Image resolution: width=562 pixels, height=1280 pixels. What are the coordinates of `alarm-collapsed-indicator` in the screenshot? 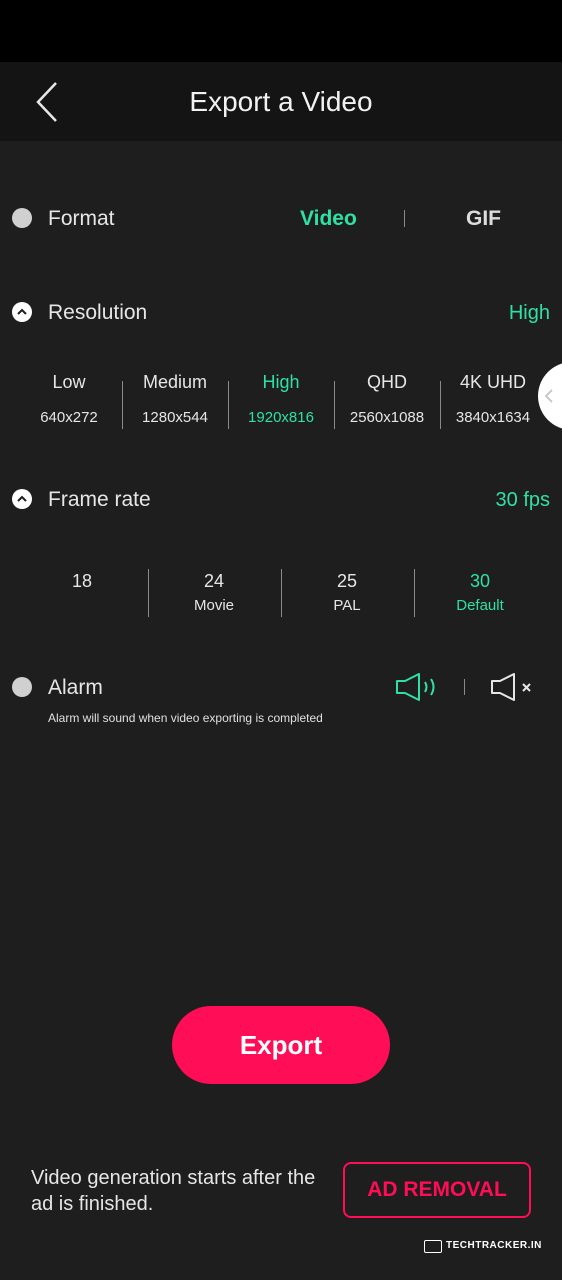 It's located at (22, 687).